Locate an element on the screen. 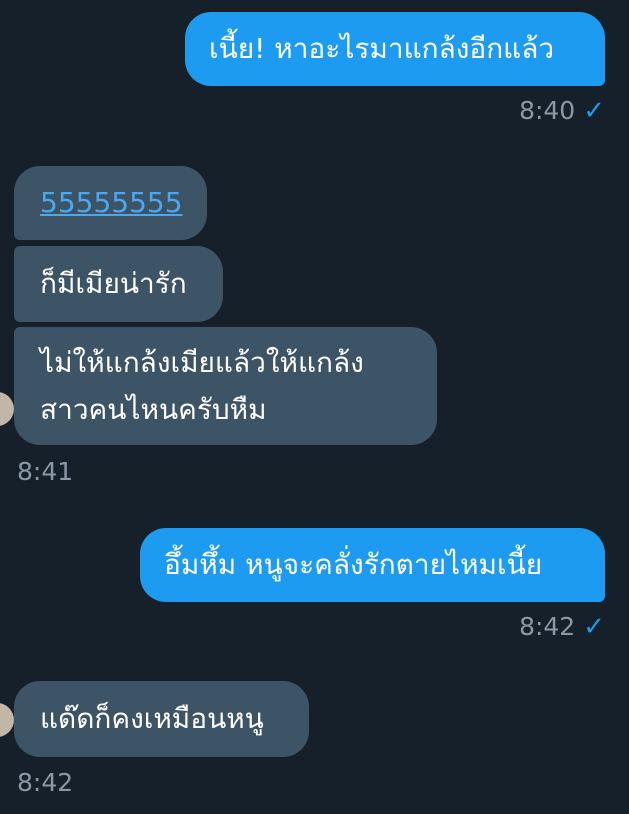 The width and height of the screenshot is (629, 814). time-text: 8:41 is located at coordinates (45, 471).